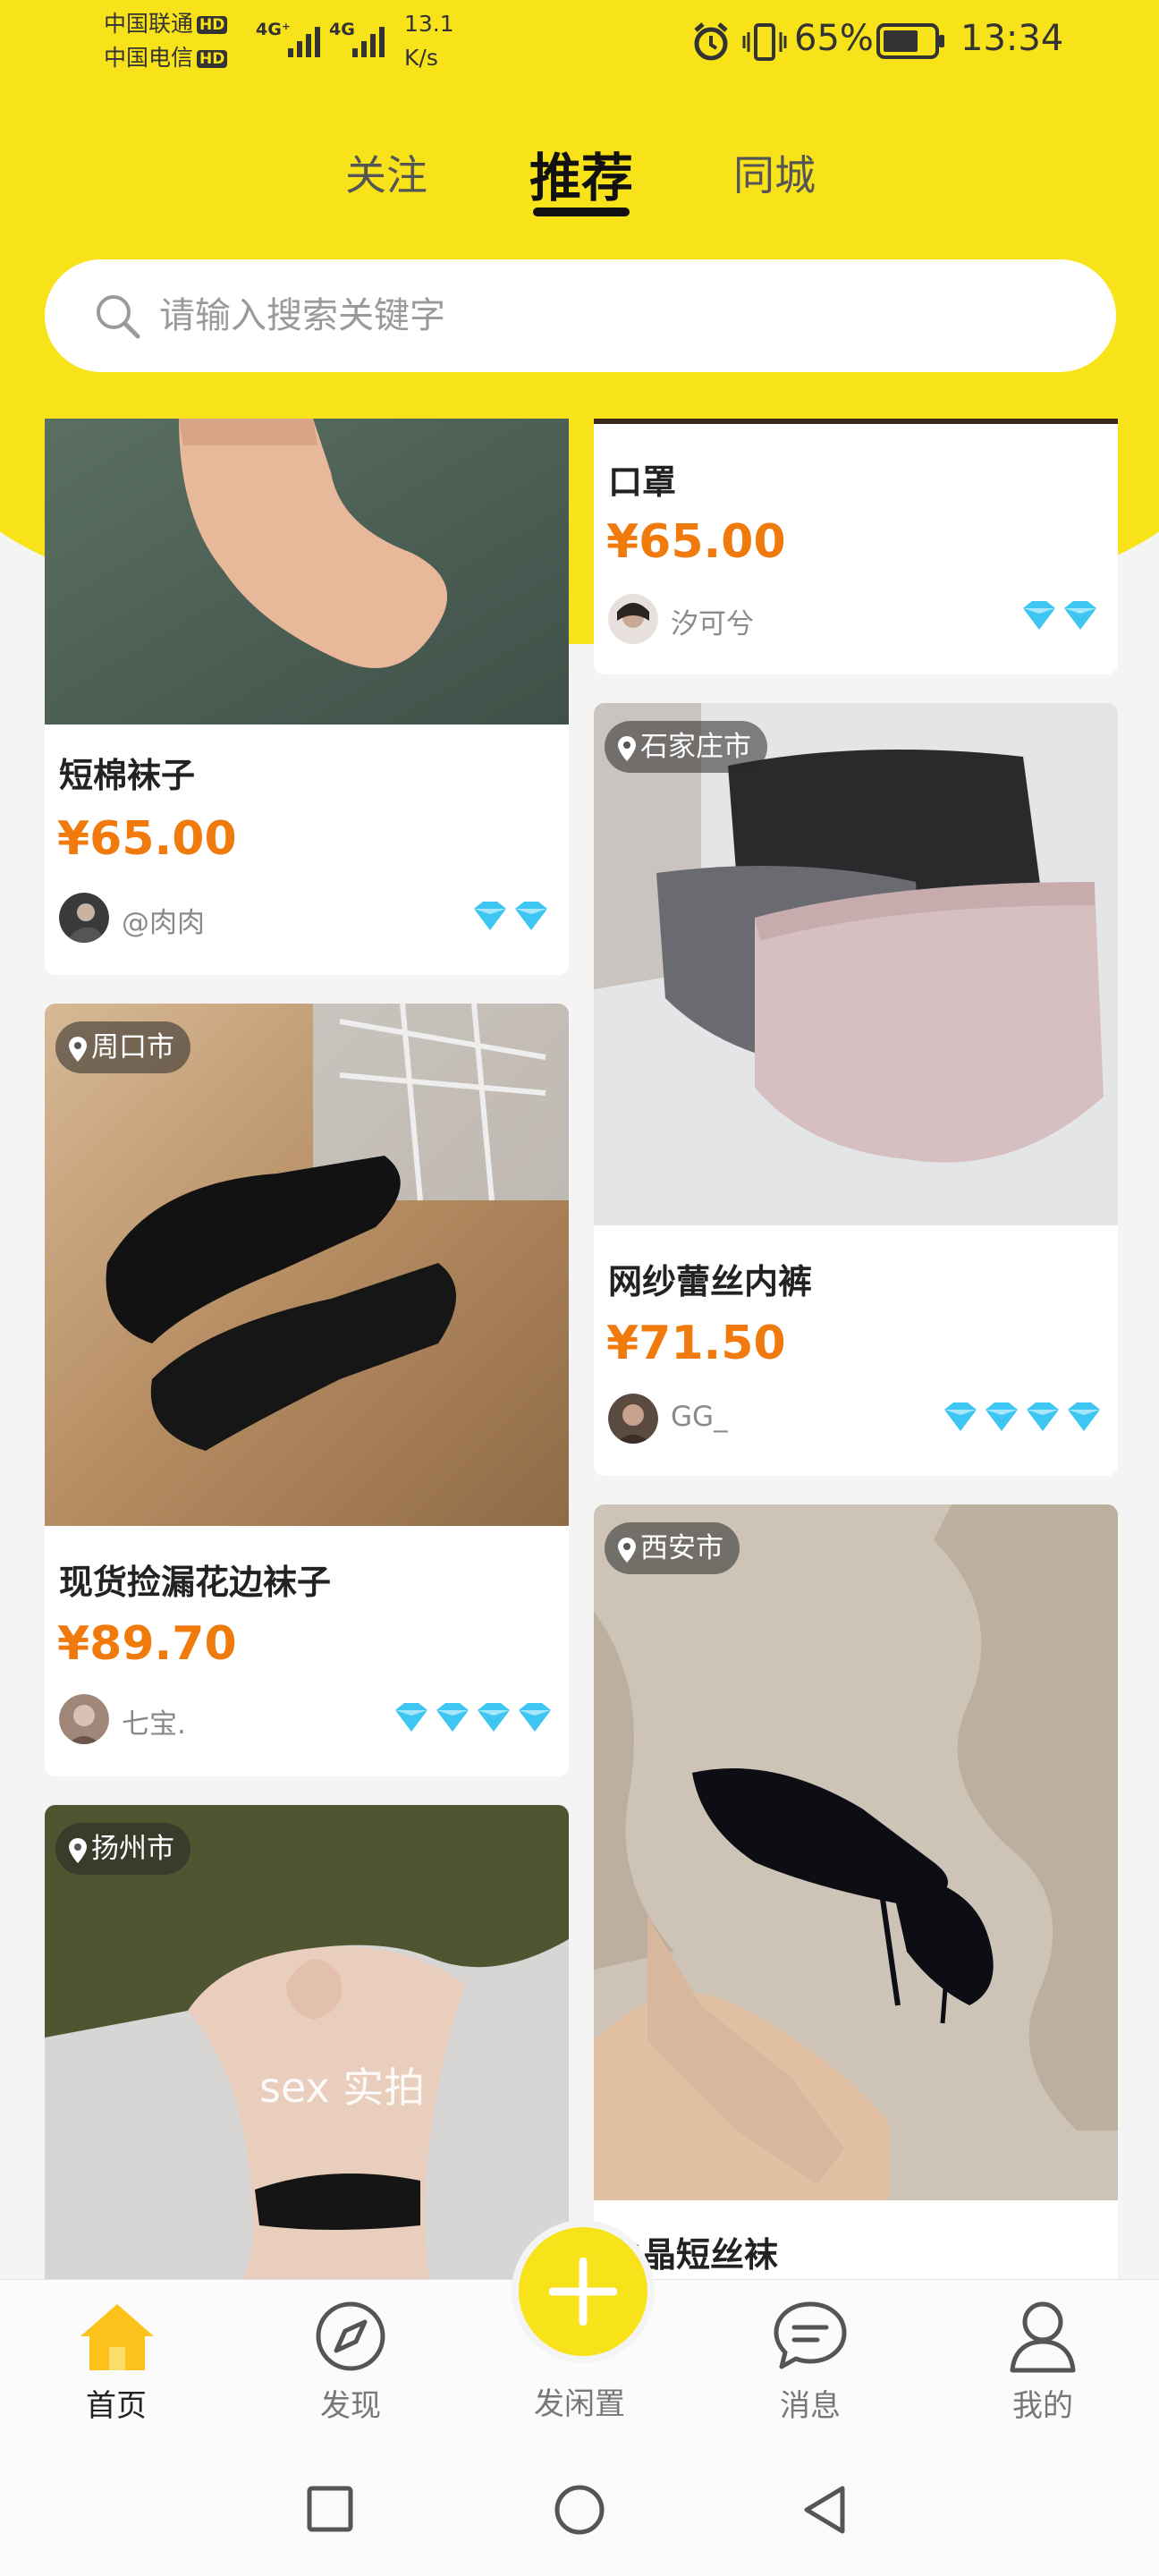  What do you see at coordinates (775, 172) in the screenshot?
I see `tab-same-city: 同城` at bounding box center [775, 172].